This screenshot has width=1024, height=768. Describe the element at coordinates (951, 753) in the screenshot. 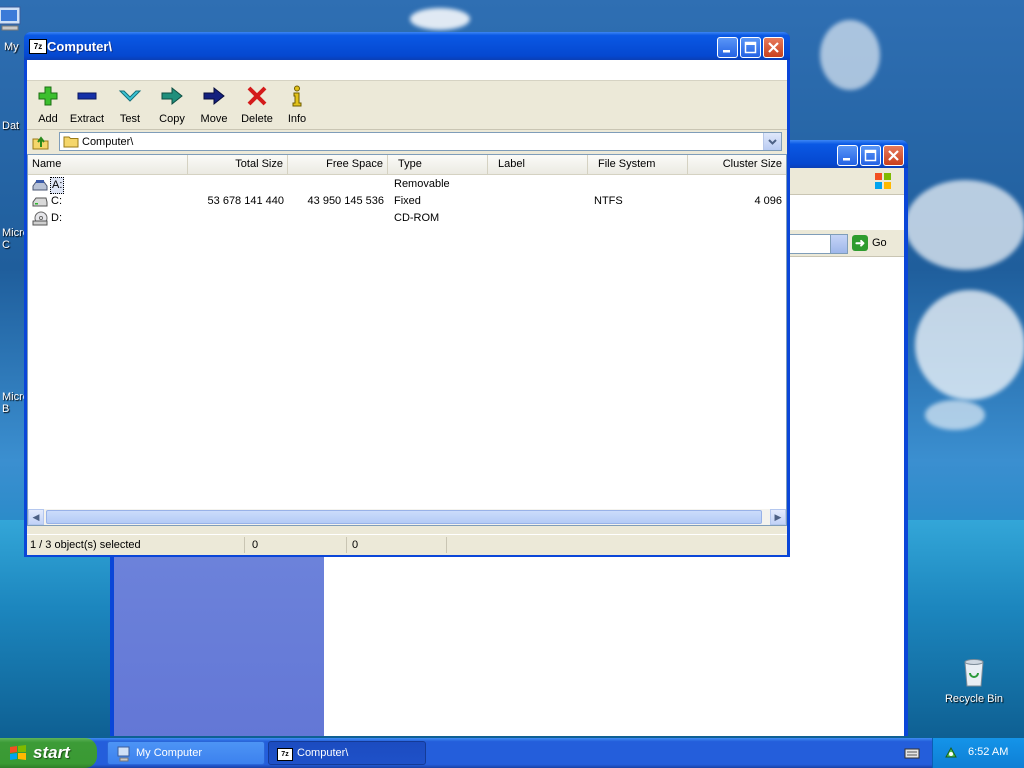

I see `network-icon` at that location.